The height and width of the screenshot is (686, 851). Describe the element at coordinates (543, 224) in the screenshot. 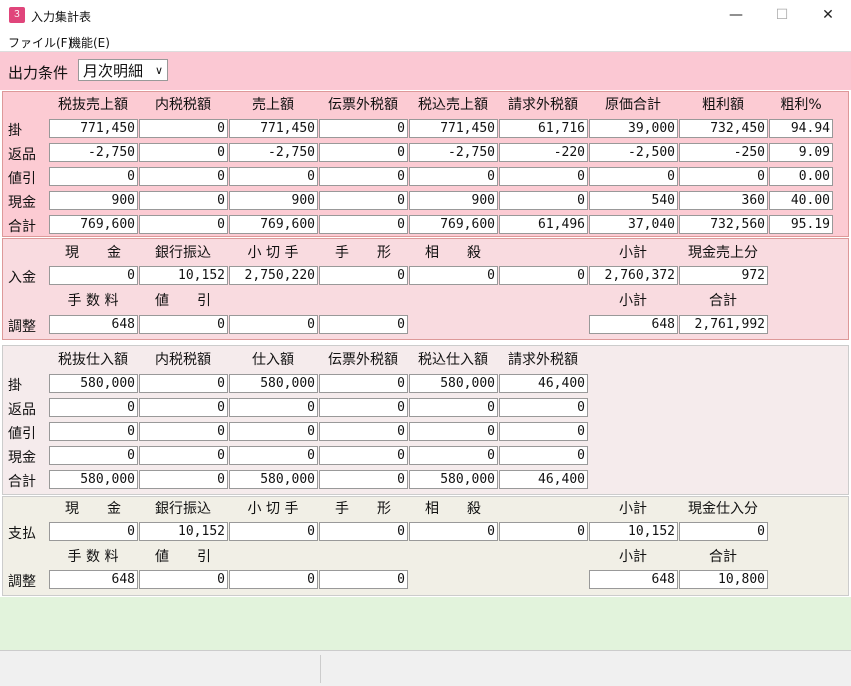

I see `sales-cell: 61,496` at that location.